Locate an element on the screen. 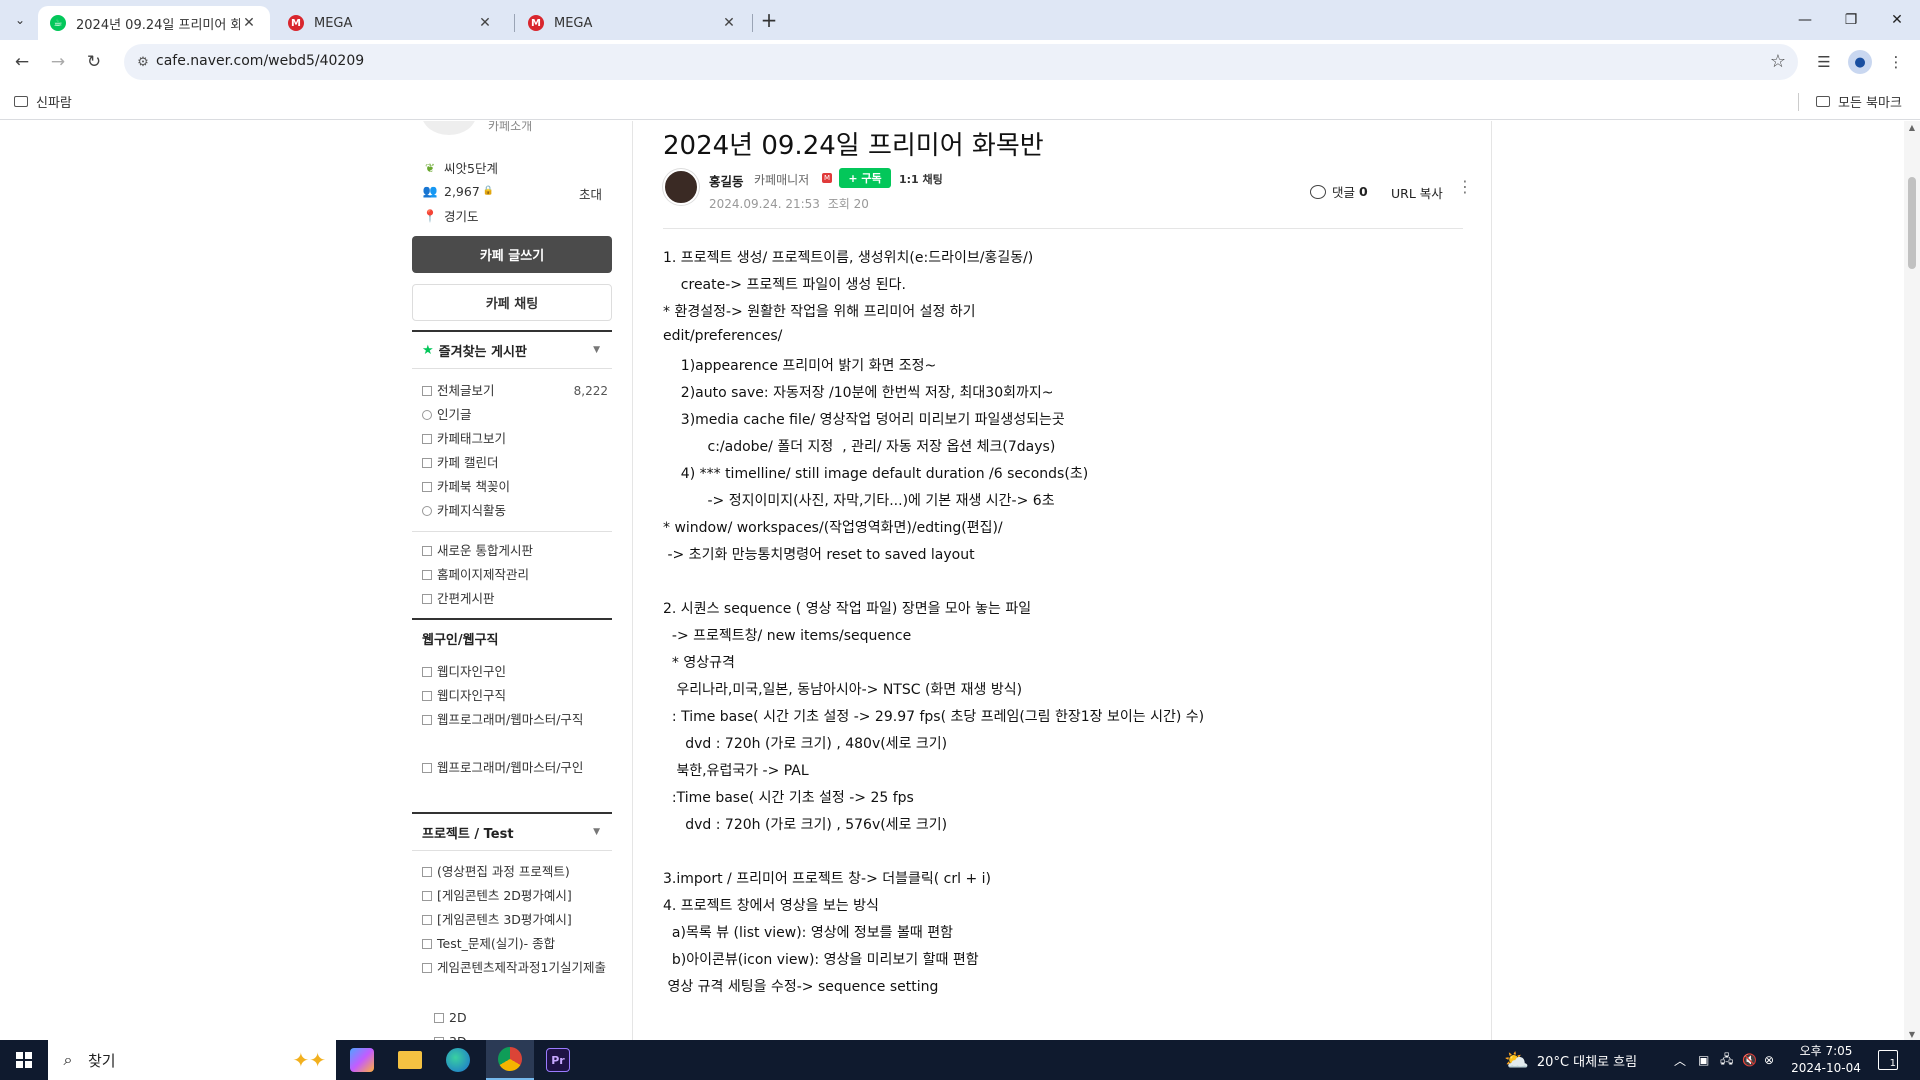 This screenshot has width=1920, height=1080. tab-mega-1: M MEGA ✕ is located at coordinates (391, 23).